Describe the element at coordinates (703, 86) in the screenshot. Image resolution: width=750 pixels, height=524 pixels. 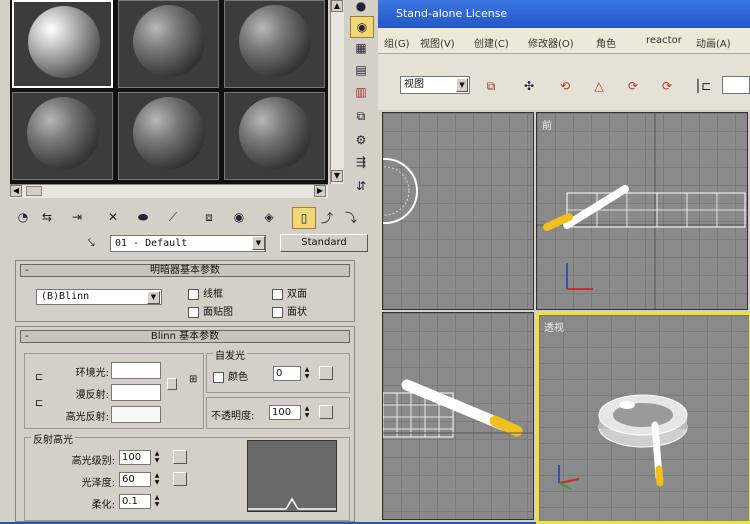
I see `named-selection-icon: ⎮⊏` at that location.